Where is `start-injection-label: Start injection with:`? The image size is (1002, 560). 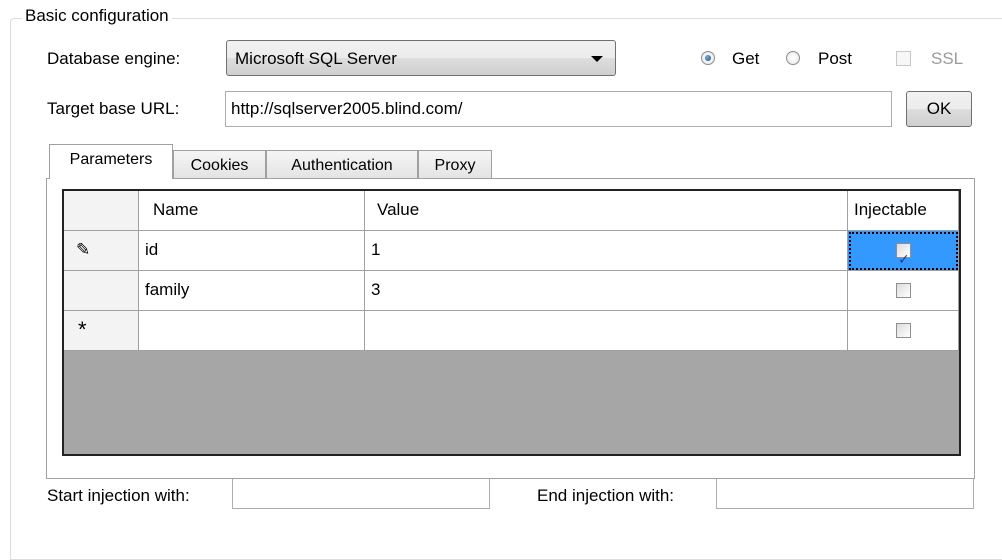 start-injection-label: Start injection with: is located at coordinates (118, 495).